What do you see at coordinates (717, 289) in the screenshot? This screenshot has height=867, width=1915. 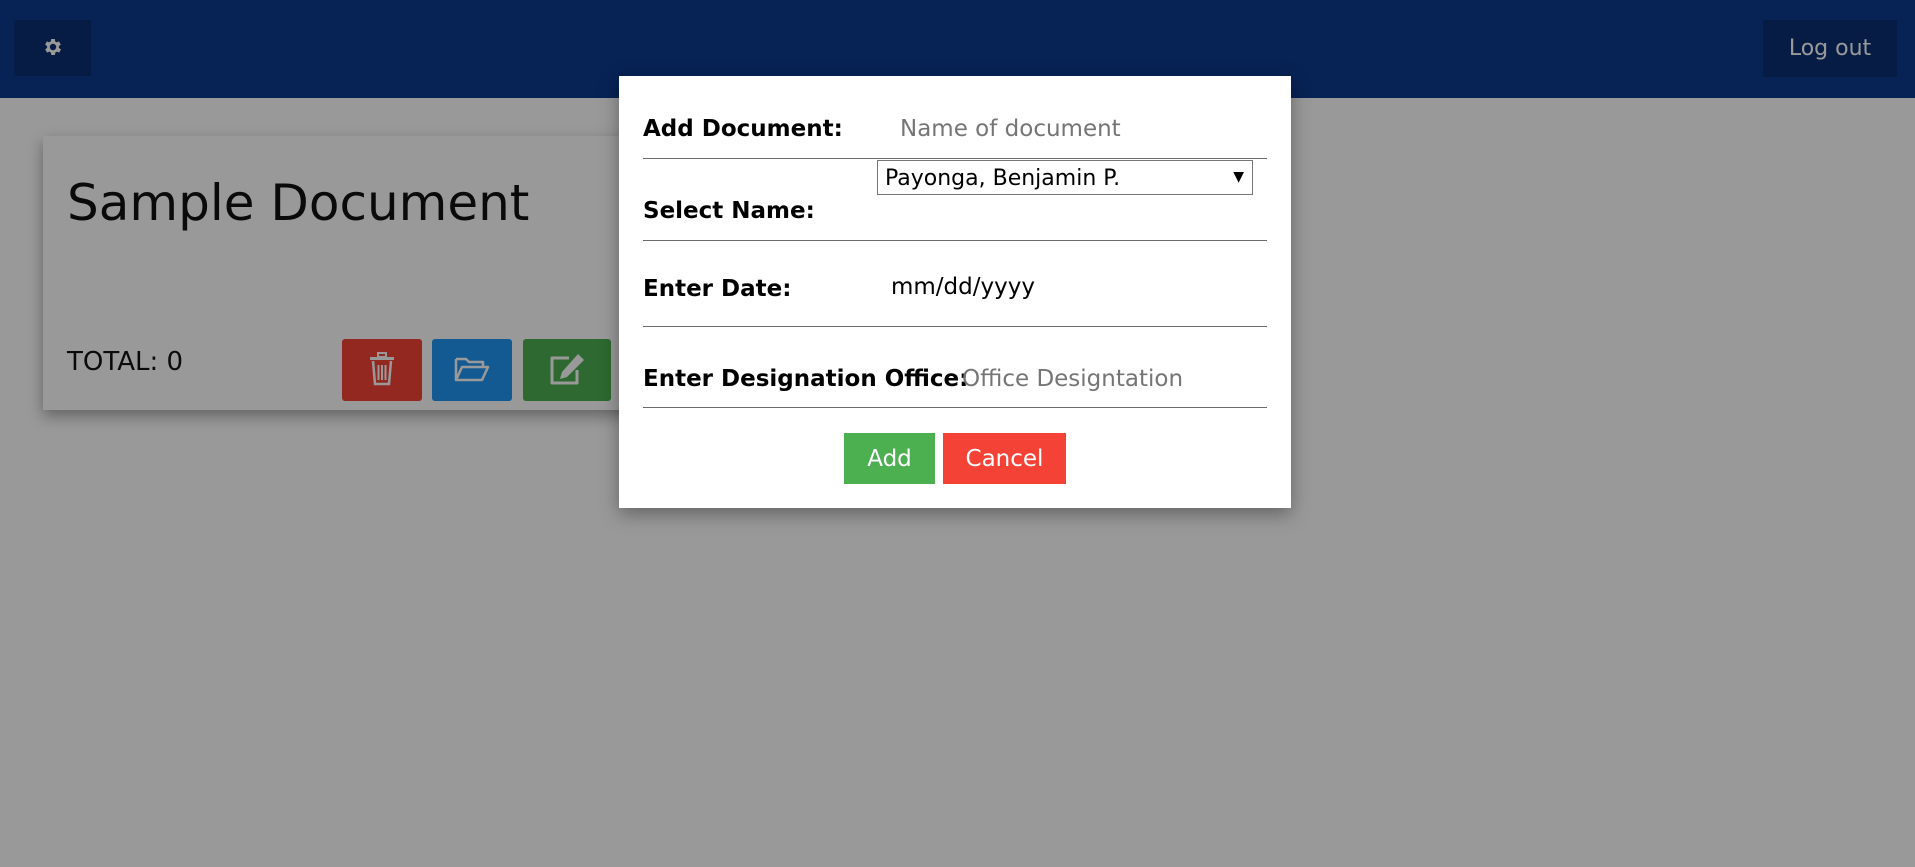 I see `enter-date-label: Enter Date:` at bounding box center [717, 289].